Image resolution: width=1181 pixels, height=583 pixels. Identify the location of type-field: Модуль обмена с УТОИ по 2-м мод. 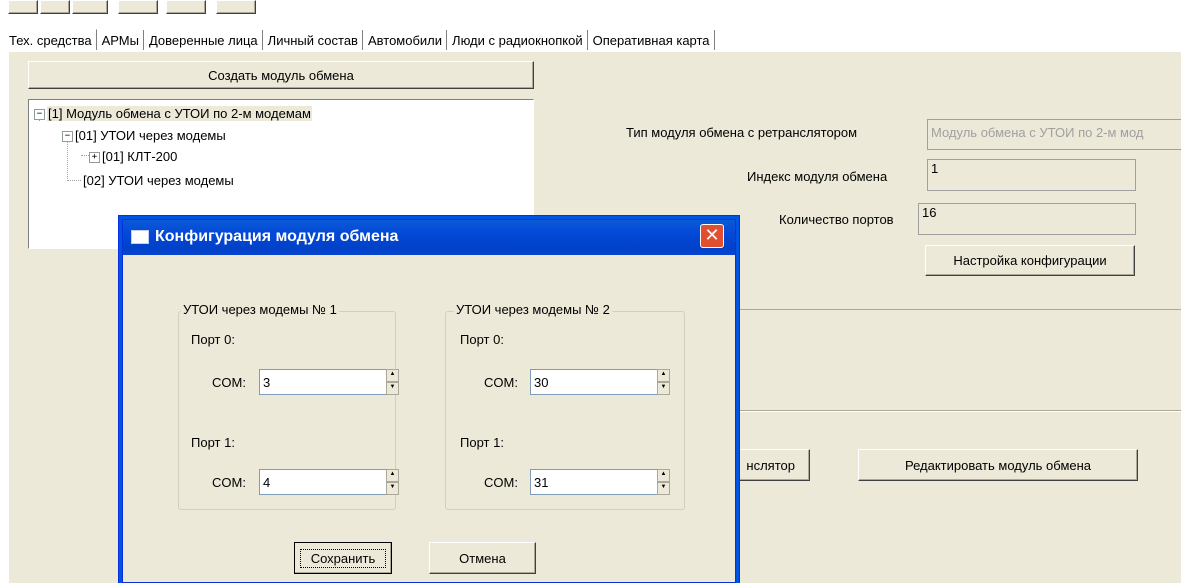
(1054, 134).